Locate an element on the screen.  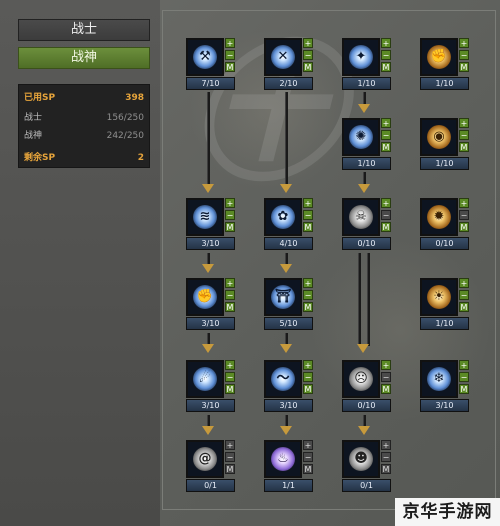
skill-slot: ☀ + − M 1/10 is located at coordinates (447, 305).